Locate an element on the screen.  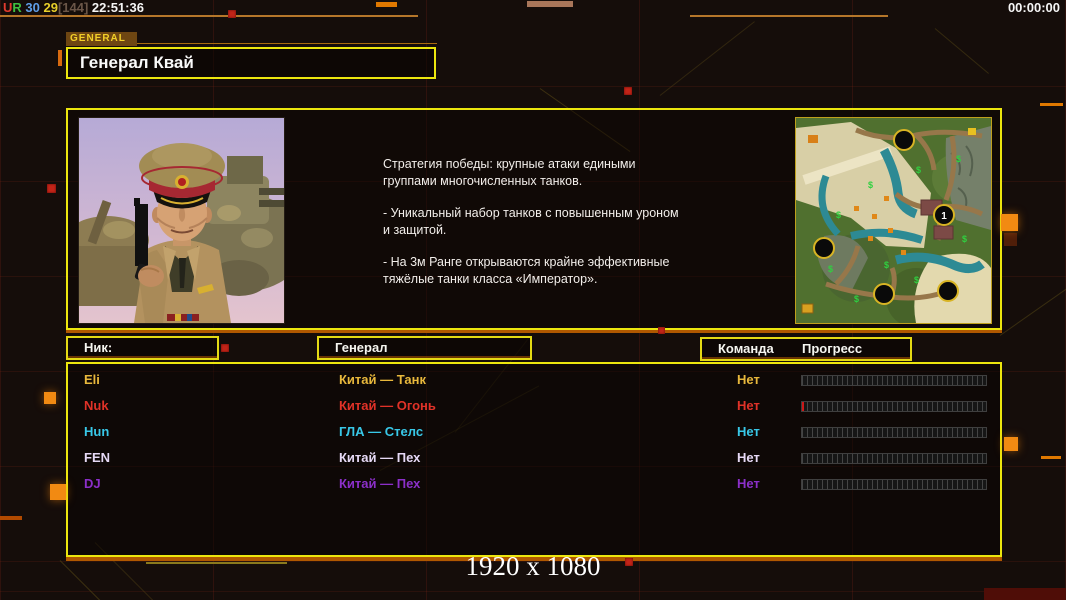
general-tab-line is located at coordinates (287, 43).